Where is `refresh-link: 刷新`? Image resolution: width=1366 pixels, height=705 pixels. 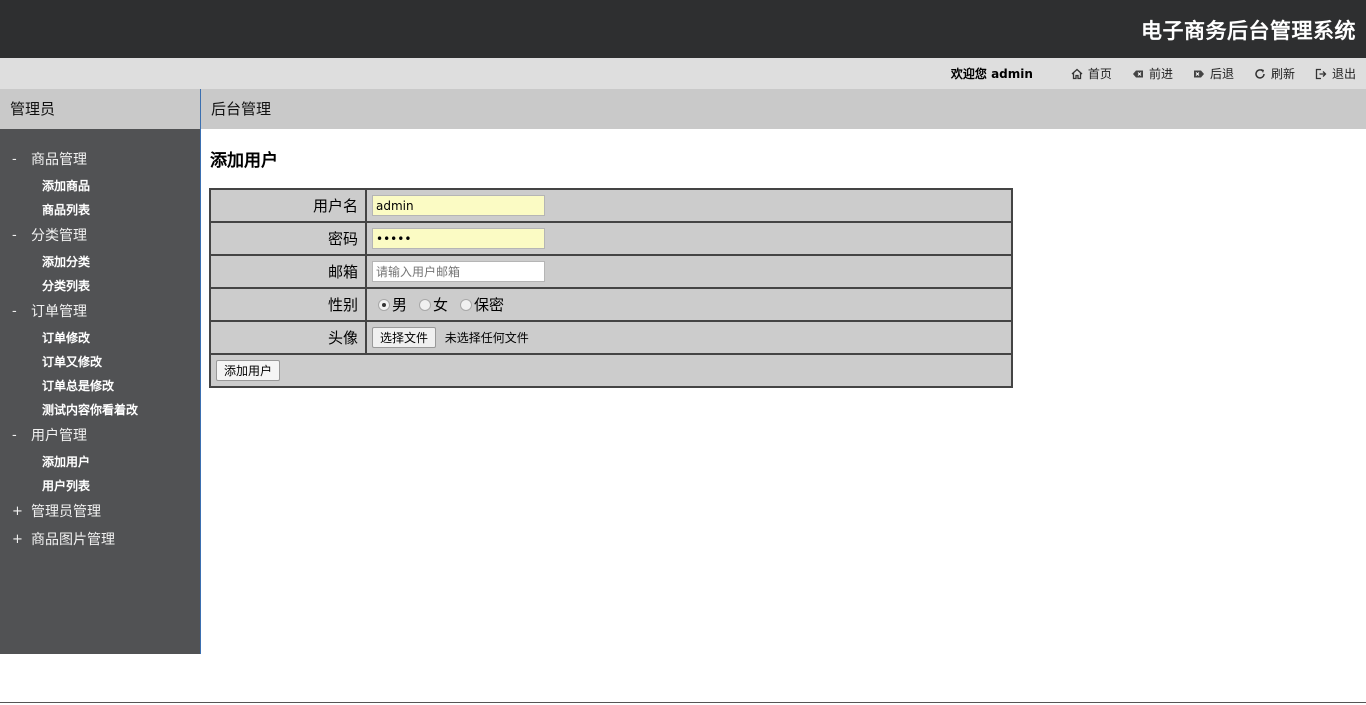 refresh-link: 刷新 is located at coordinates (1274, 73).